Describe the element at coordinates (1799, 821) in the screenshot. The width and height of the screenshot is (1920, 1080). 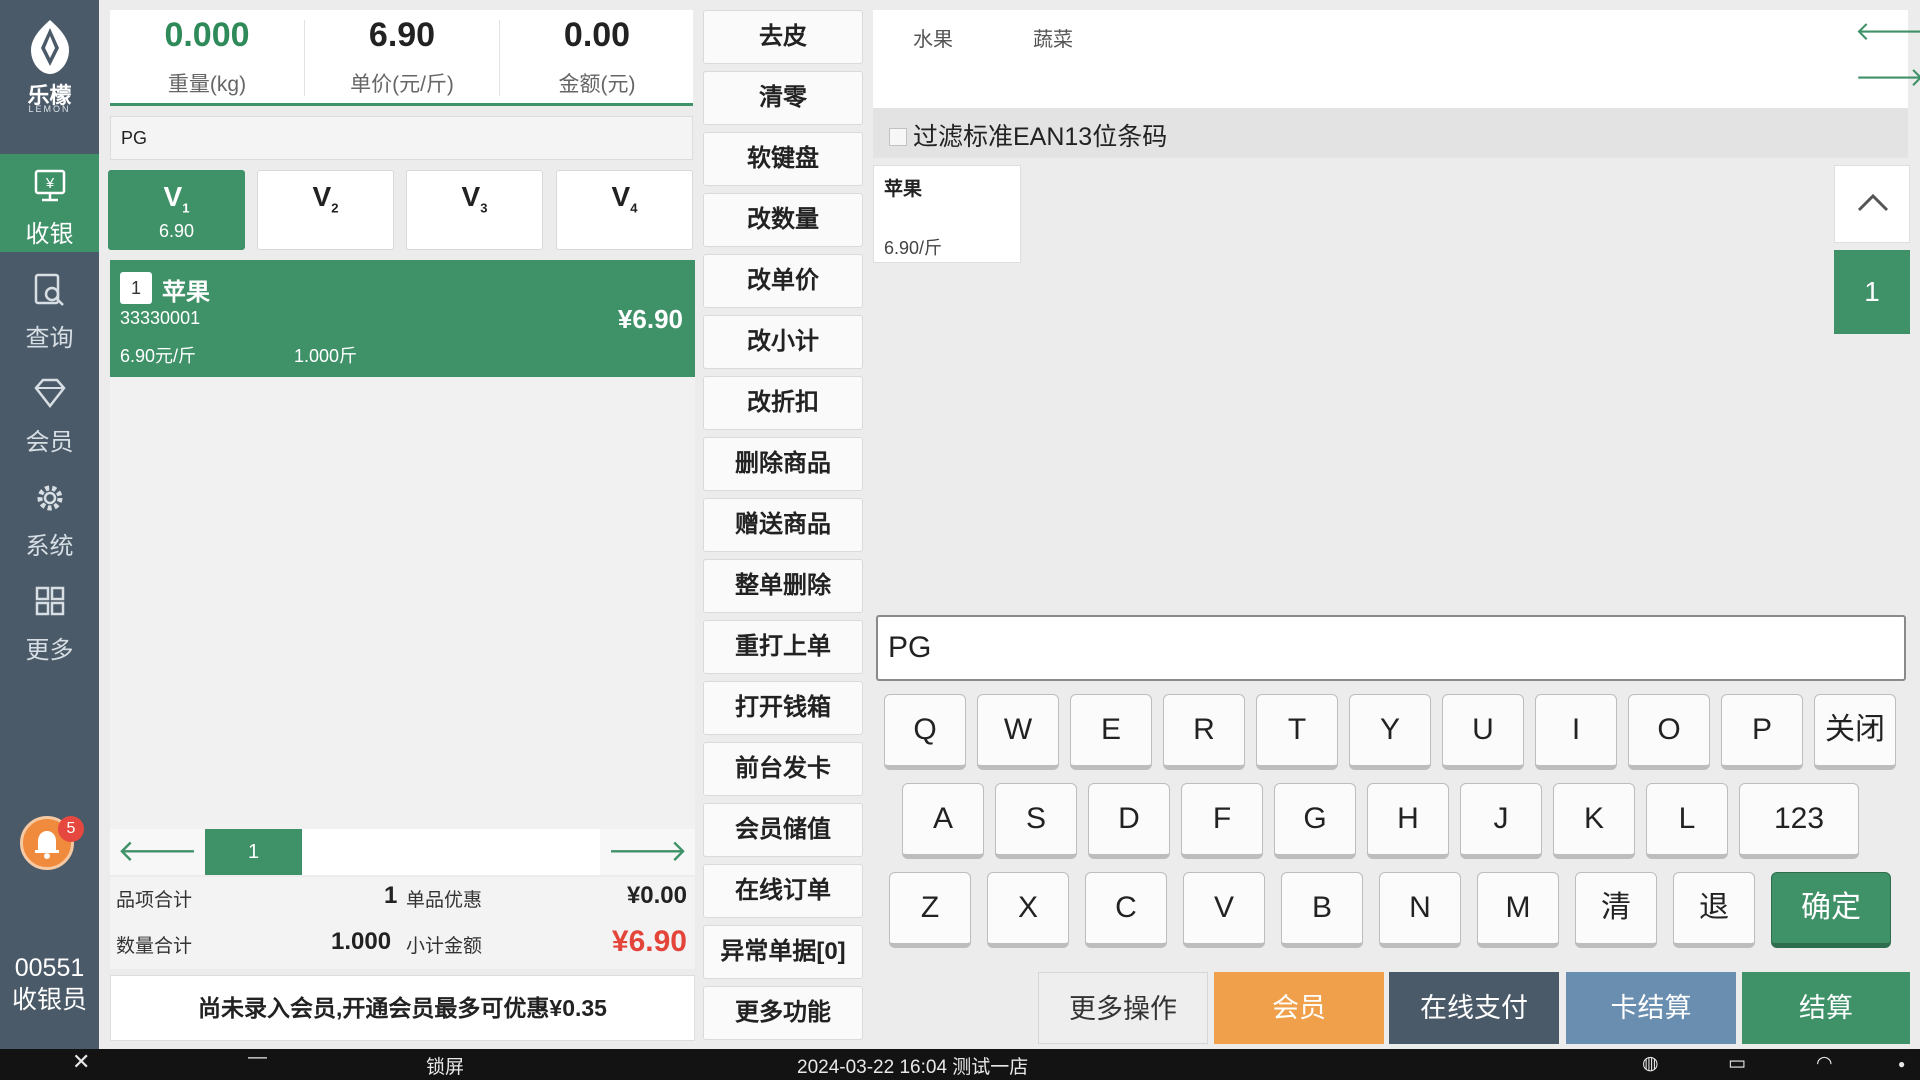
I see `key-row2-9: 123` at that location.